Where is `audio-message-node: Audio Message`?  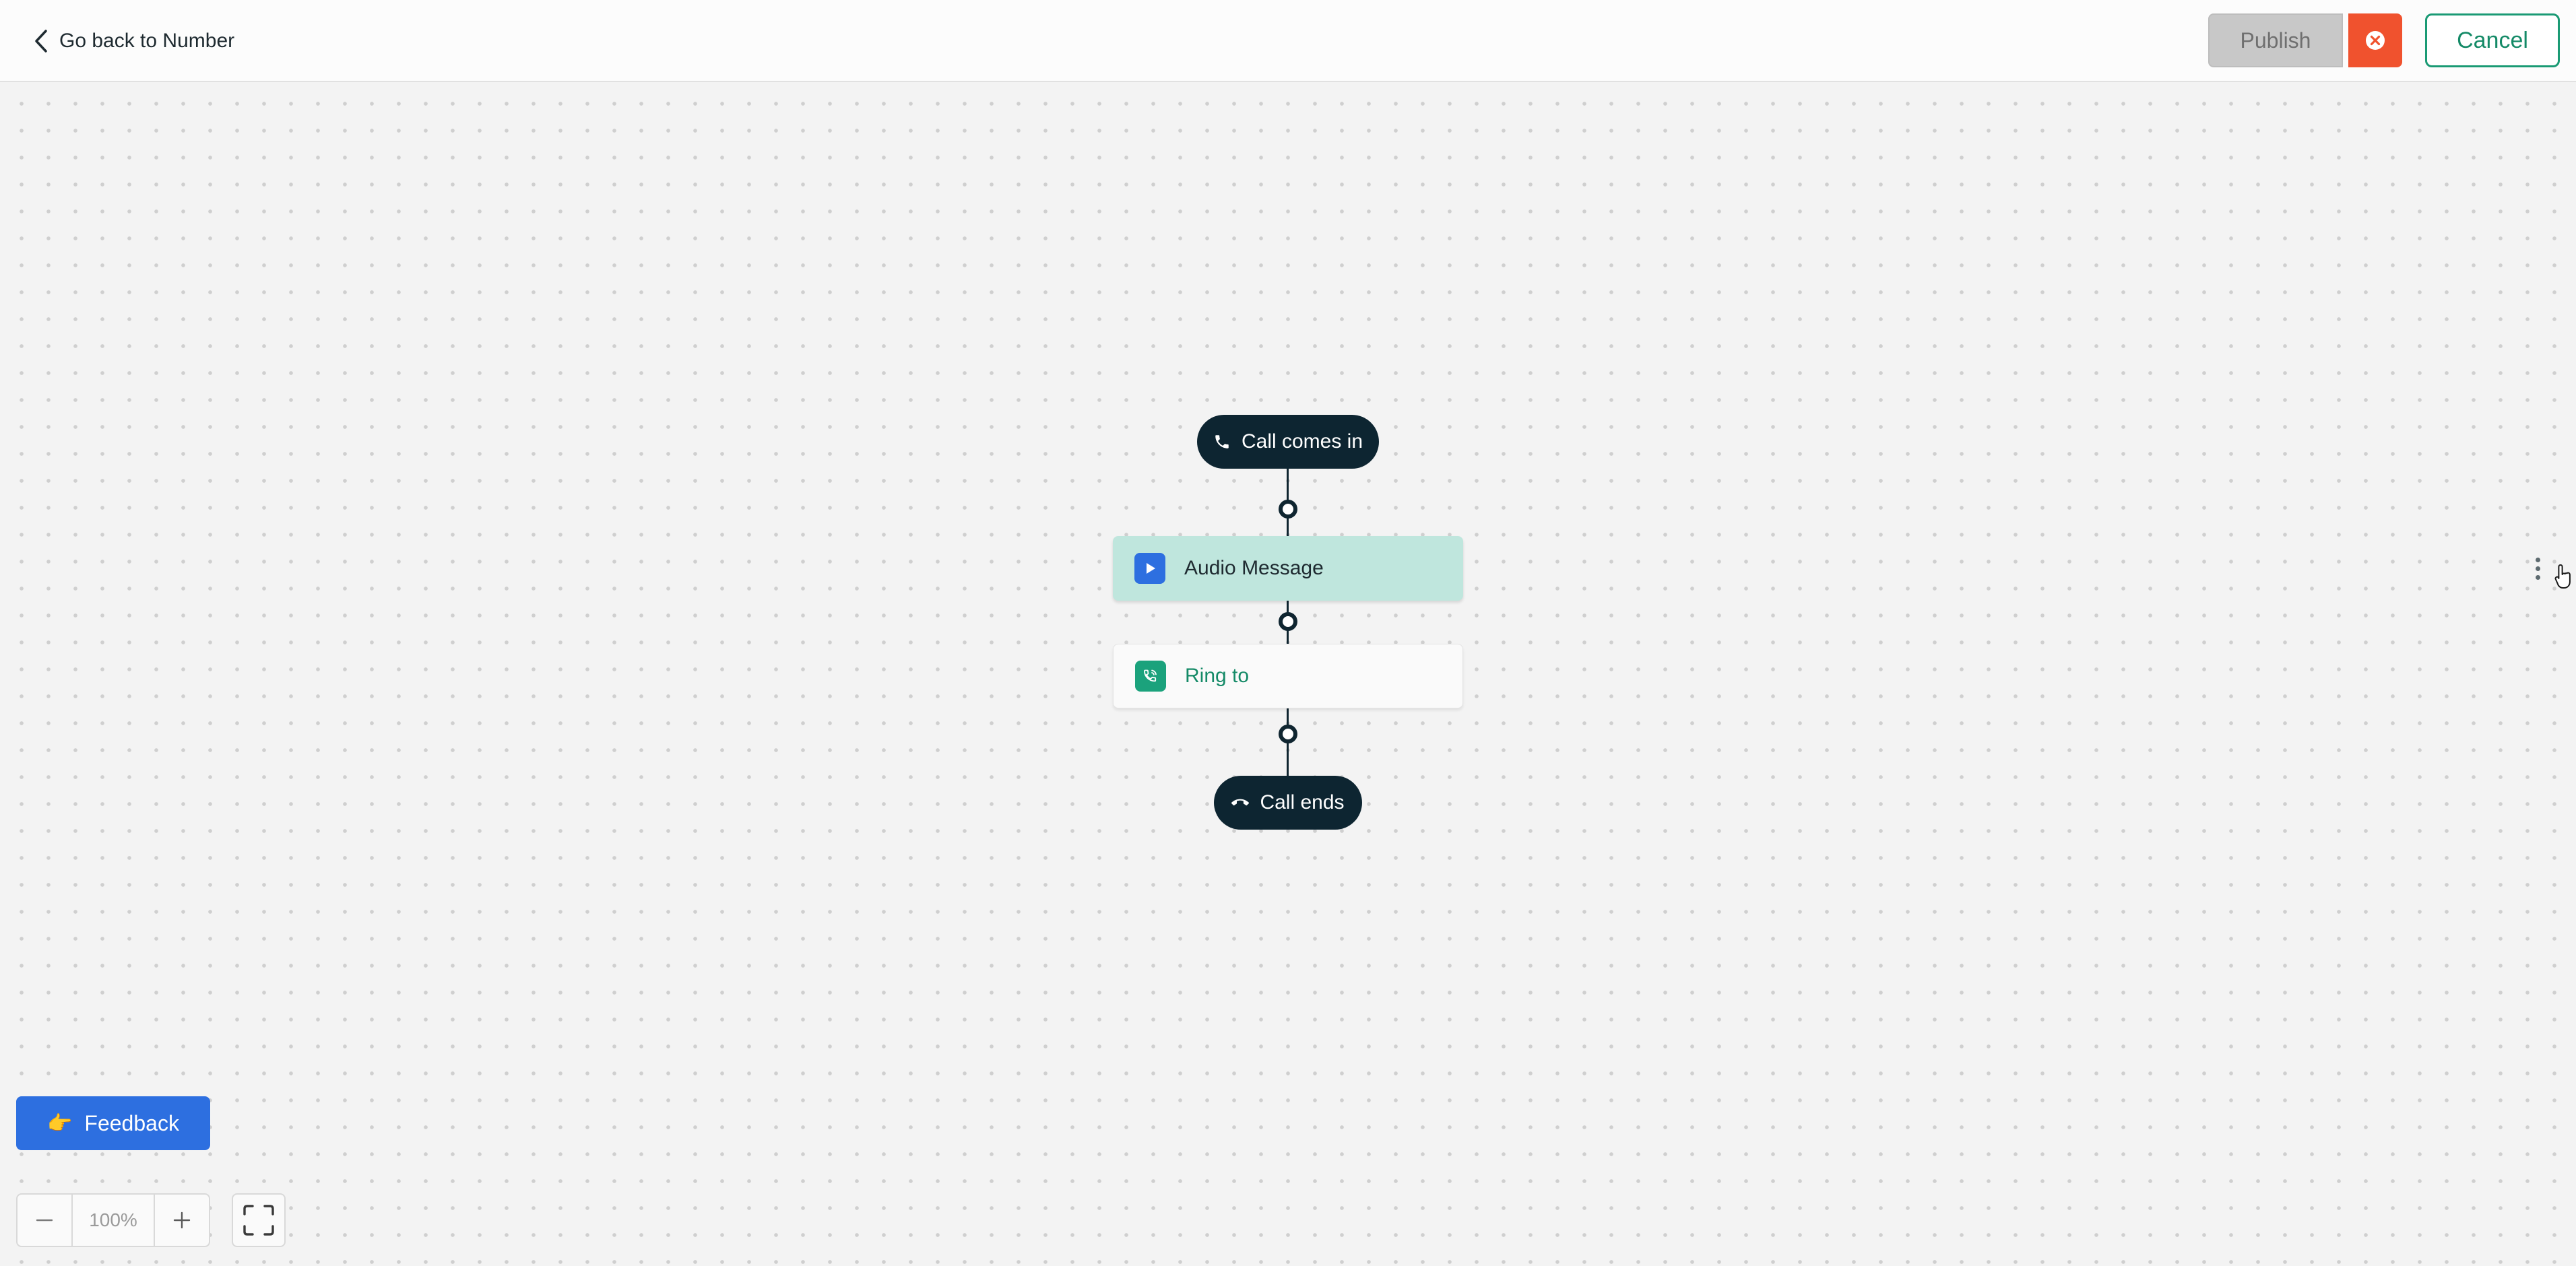
audio-message-node: Audio Message is located at coordinates (1842, 568).